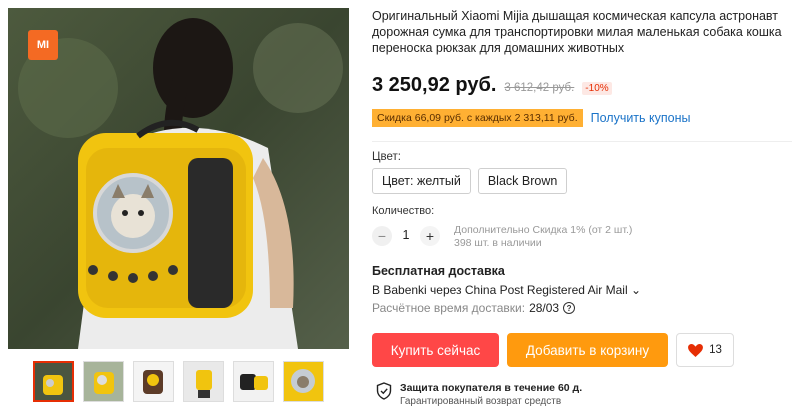 The width and height of the screenshot is (800, 412). I want to click on delivery-time-value: 28/03, so click(544, 308).